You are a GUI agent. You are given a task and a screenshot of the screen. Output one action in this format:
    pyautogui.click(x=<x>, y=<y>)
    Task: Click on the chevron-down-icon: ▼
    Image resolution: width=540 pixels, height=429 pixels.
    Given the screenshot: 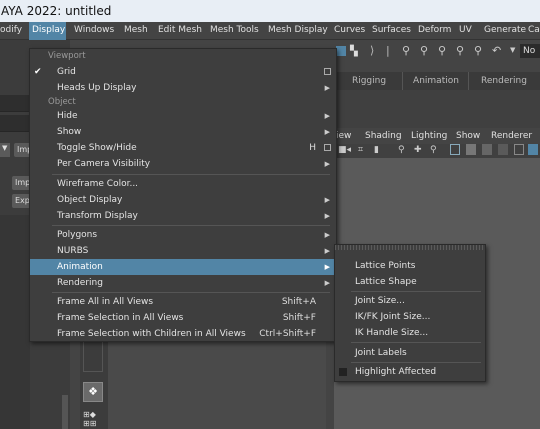 What is the action you would take?
    pyautogui.click(x=512, y=50)
    